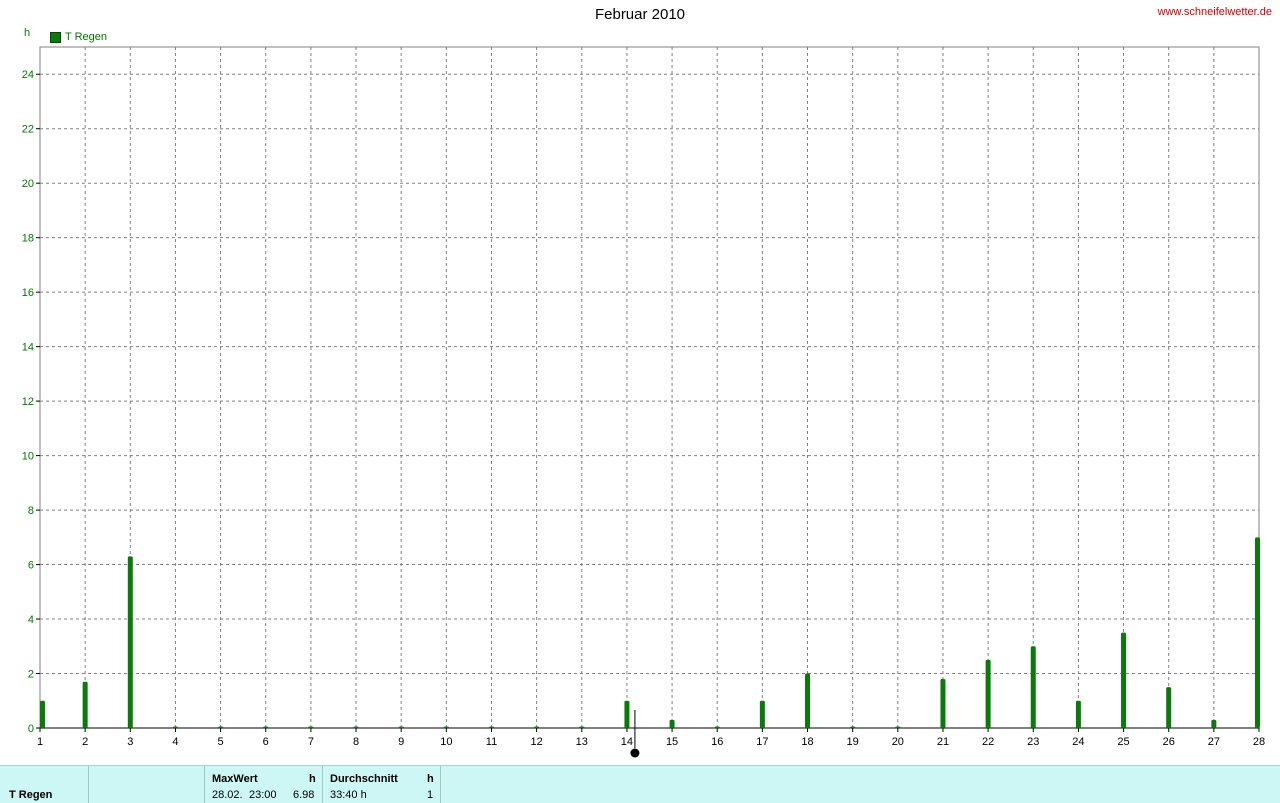 The width and height of the screenshot is (1280, 803). Describe the element at coordinates (28, 402) in the screenshot. I see `y-tick-label: 12` at that location.